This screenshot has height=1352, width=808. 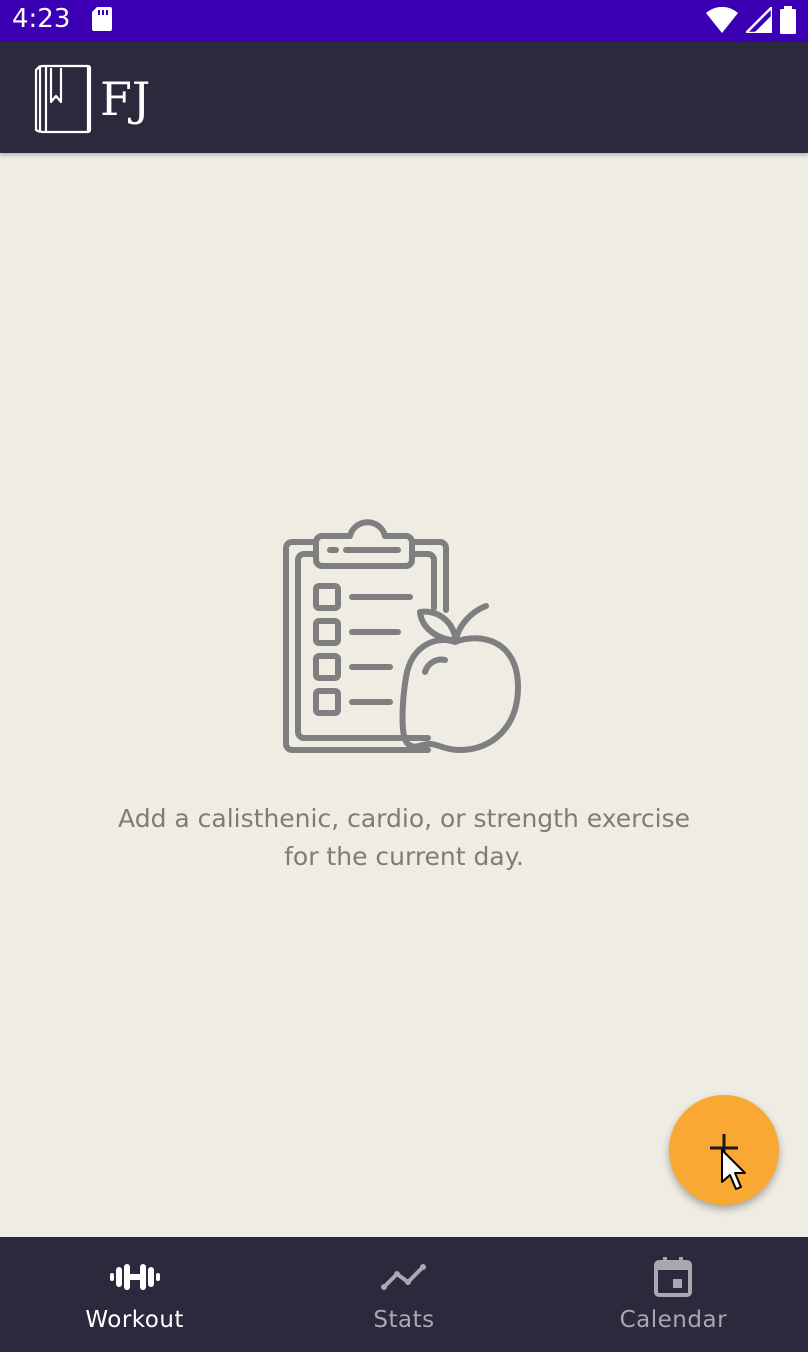 I want to click on status-time: 4:23, so click(x=41, y=19).